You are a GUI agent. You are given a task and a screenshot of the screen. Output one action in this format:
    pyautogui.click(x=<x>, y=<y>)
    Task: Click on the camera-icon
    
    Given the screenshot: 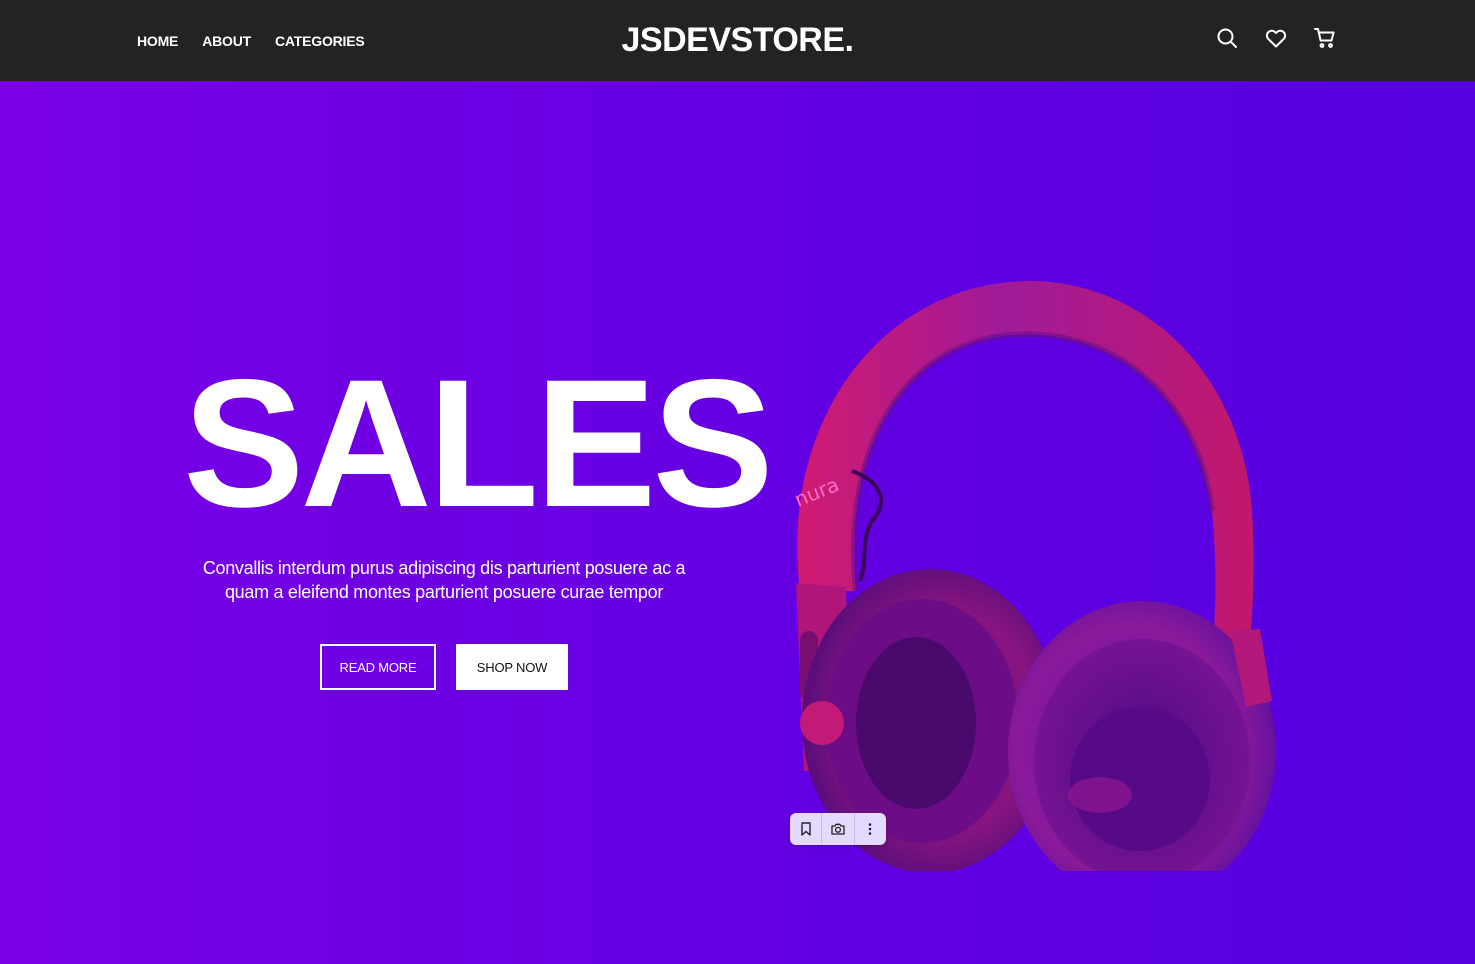 What is the action you would take?
    pyautogui.click(x=838, y=829)
    